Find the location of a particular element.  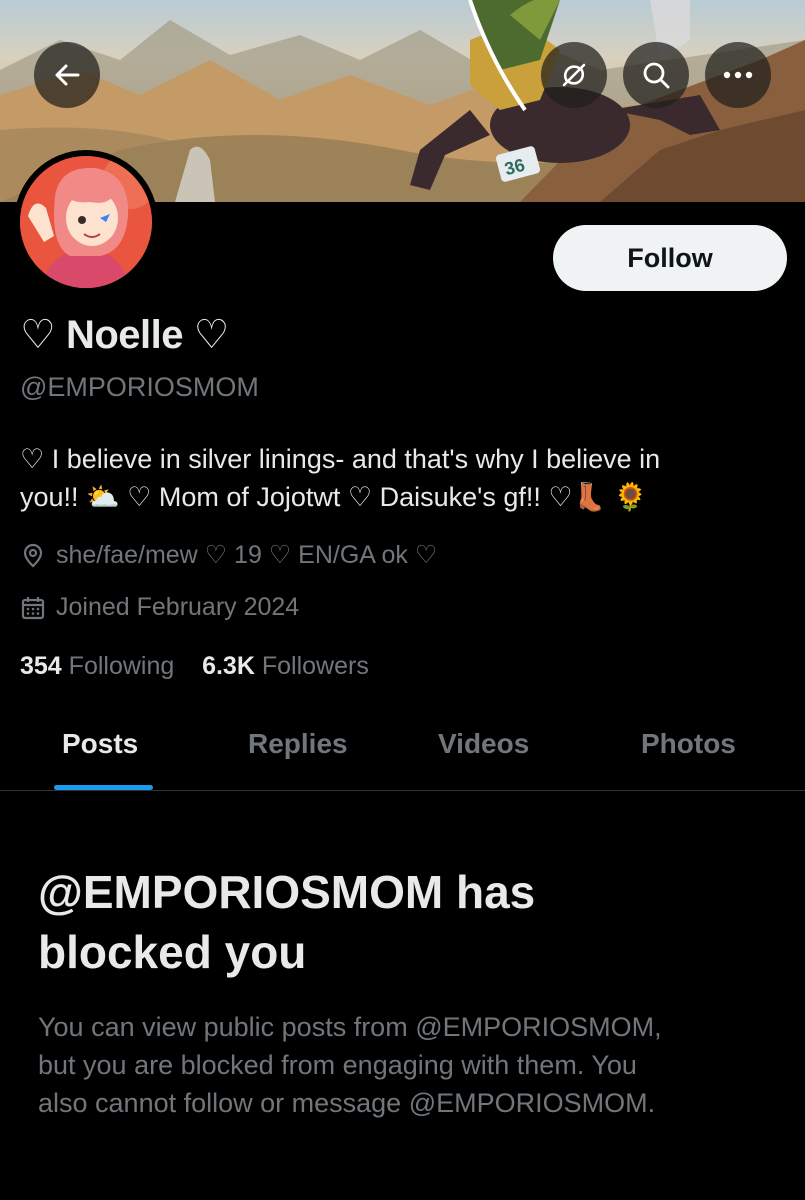

blocked-title: @EMPORIOSMOM has blocked you is located at coordinates (408, 922).